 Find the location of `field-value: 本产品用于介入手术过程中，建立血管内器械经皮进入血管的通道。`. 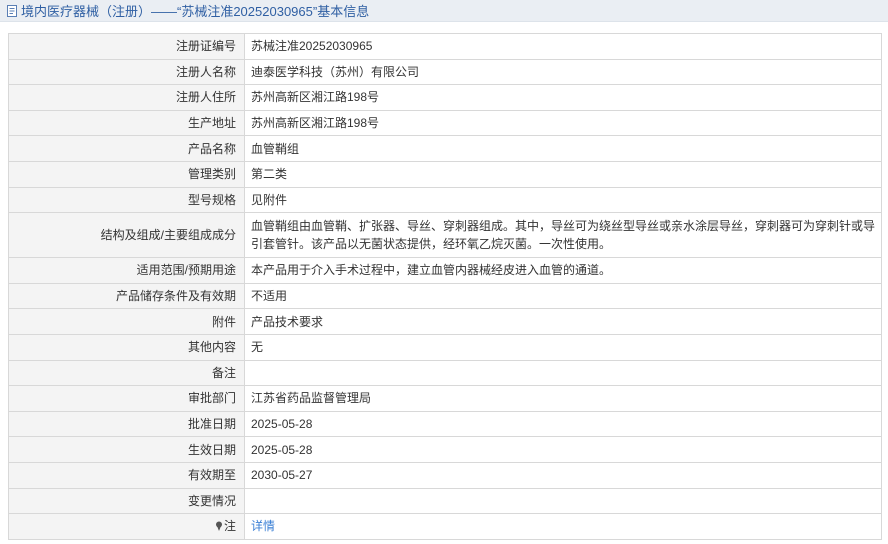

field-value: 本产品用于介入手术过程中，建立血管内器械经皮进入血管的通道。 is located at coordinates (563, 270).